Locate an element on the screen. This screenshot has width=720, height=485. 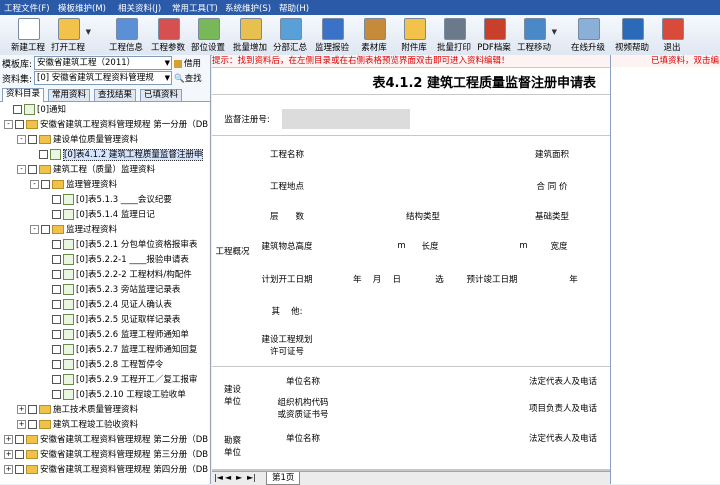
data-set-select: [0] 安徽省建筑工程资料管理规 ▼ is located at coordinates (103, 78).